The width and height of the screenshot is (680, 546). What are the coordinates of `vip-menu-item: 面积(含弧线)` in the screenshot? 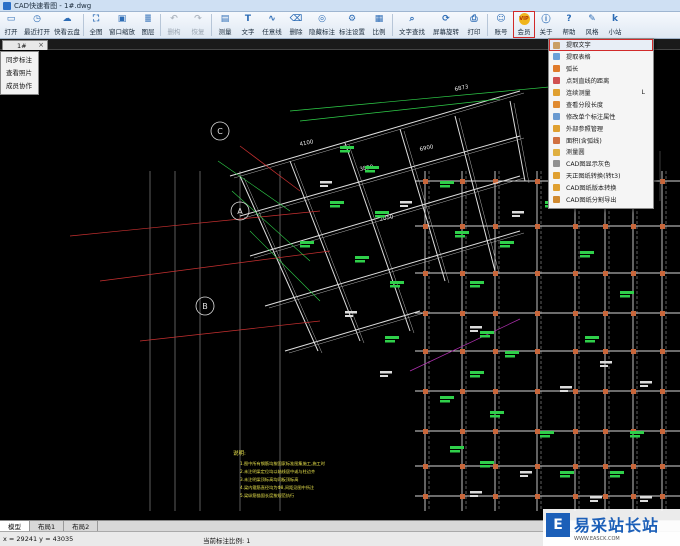 It's located at (601, 140).